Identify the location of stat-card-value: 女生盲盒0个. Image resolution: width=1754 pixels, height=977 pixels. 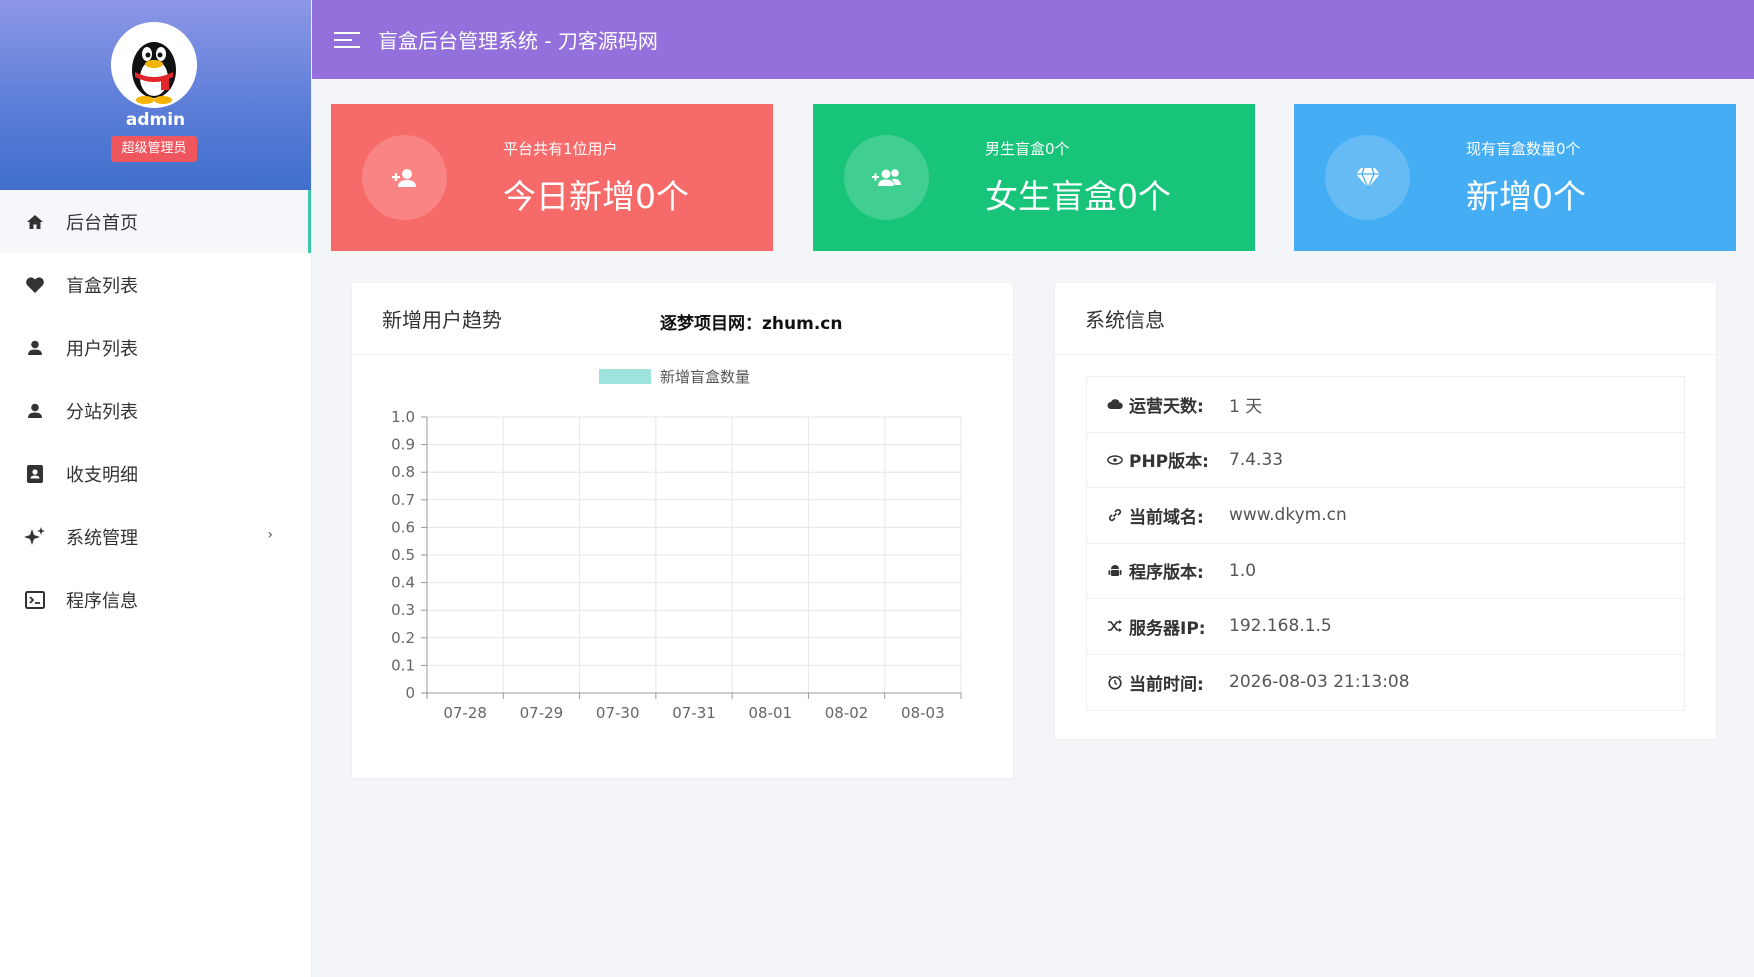
(1078, 196).